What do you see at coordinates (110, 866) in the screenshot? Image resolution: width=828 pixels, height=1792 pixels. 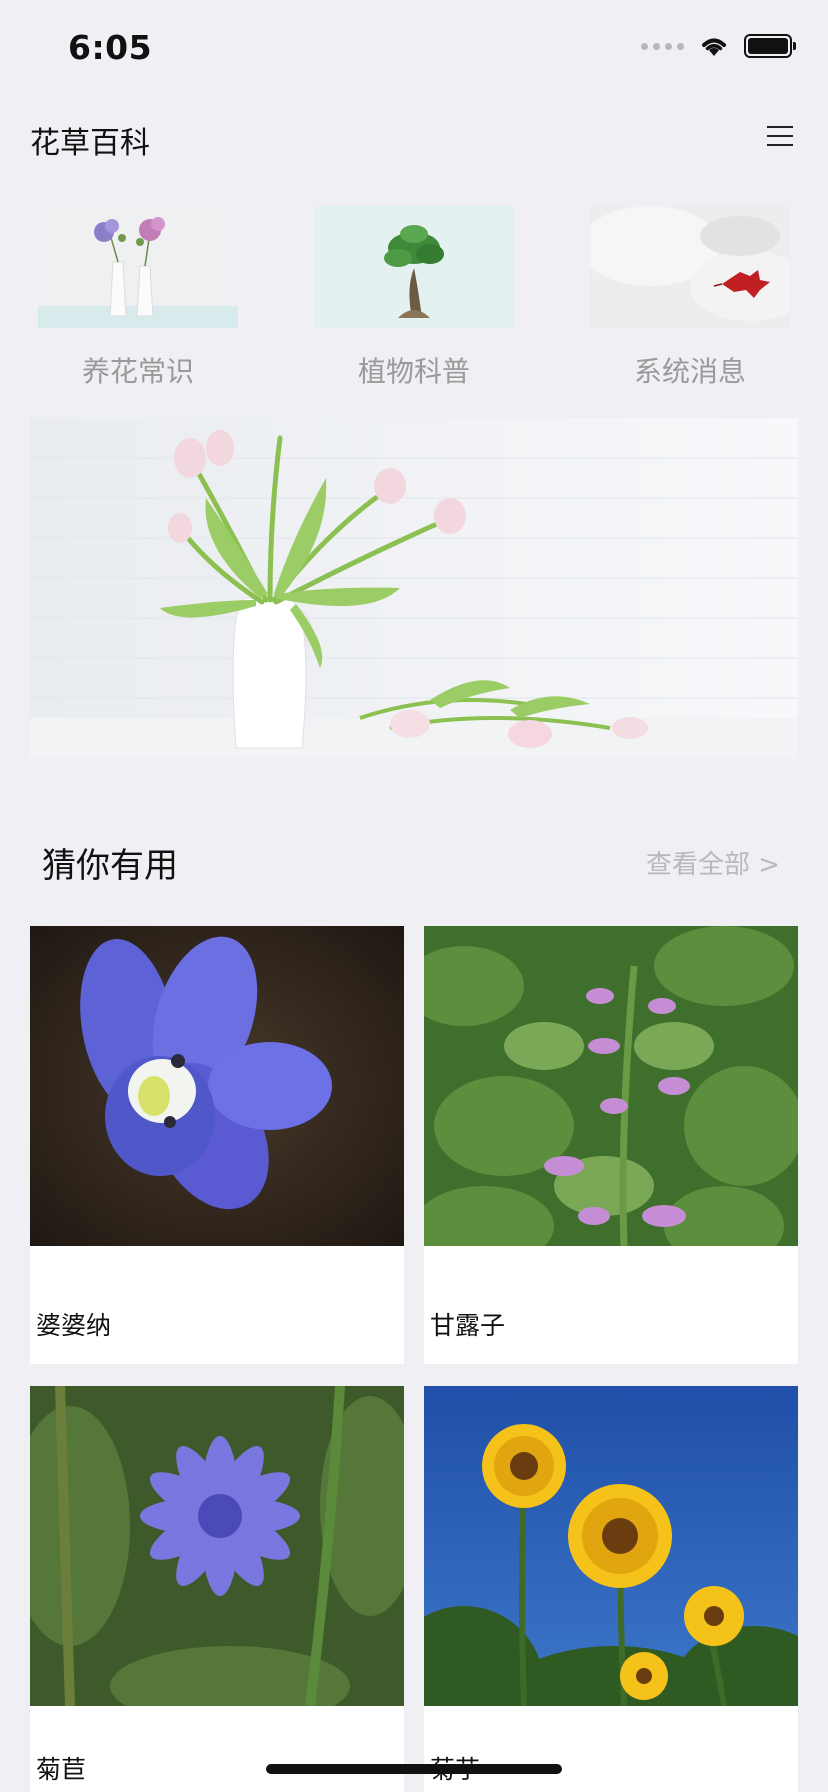 I see `section-title: 猜你有用` at bounding box center [110, 866].